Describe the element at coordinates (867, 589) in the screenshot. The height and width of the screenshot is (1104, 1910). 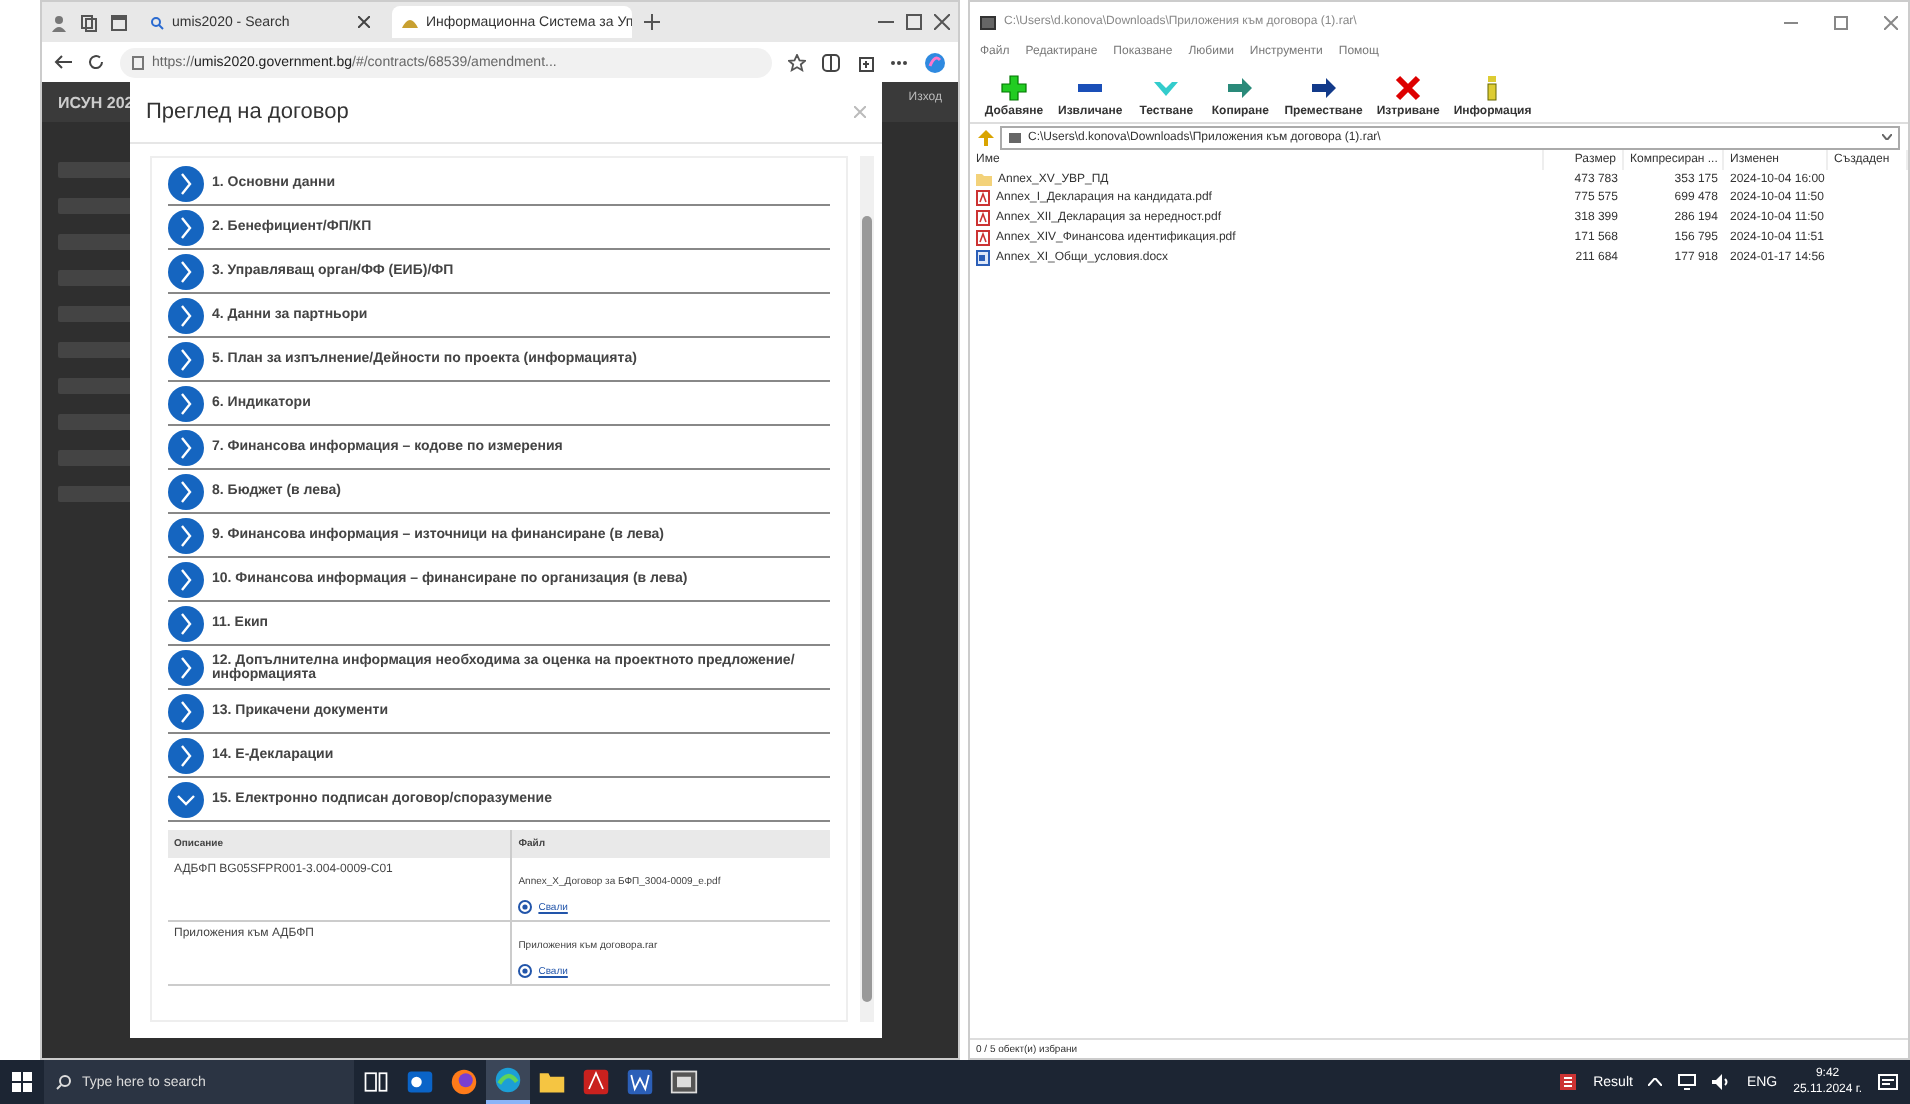
I see `scrollbar` at that location.